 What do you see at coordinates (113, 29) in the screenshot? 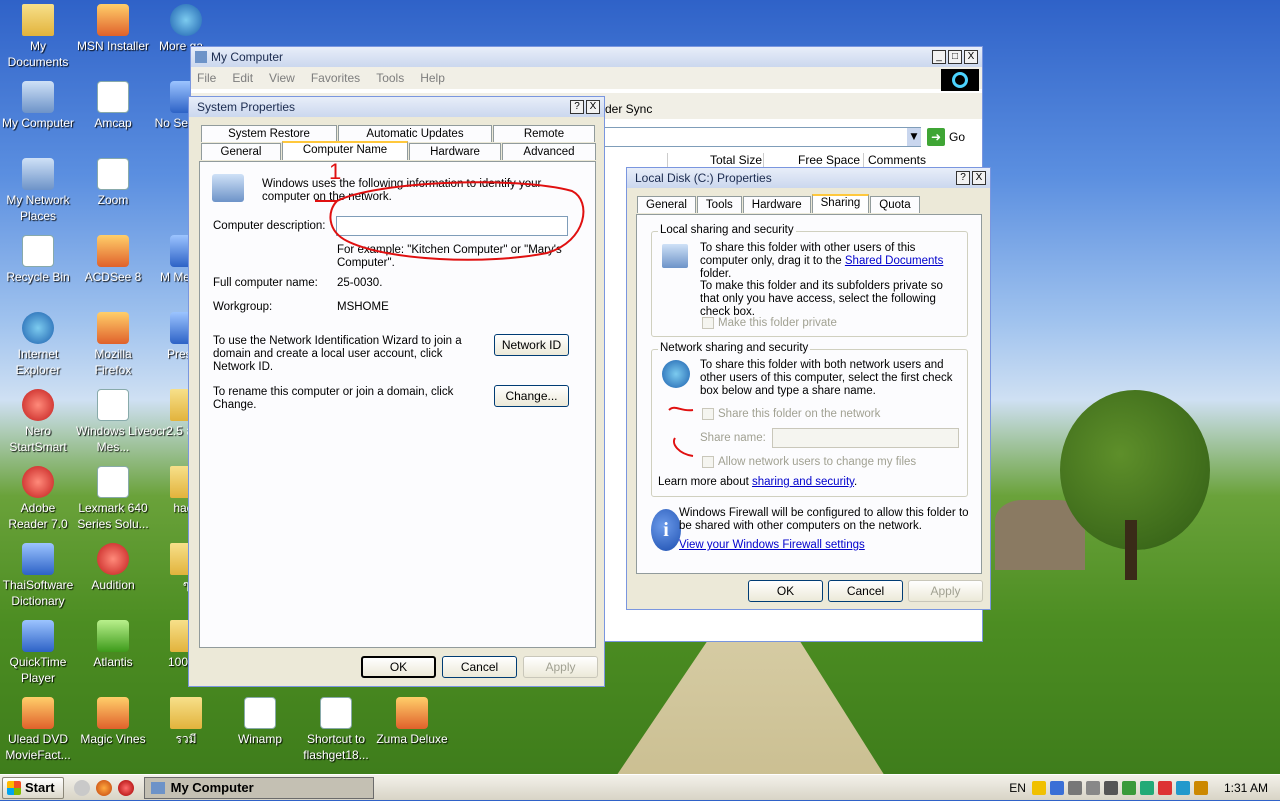
I see `desktop-icon: MSN Installer` at bounding box center [113, 29].